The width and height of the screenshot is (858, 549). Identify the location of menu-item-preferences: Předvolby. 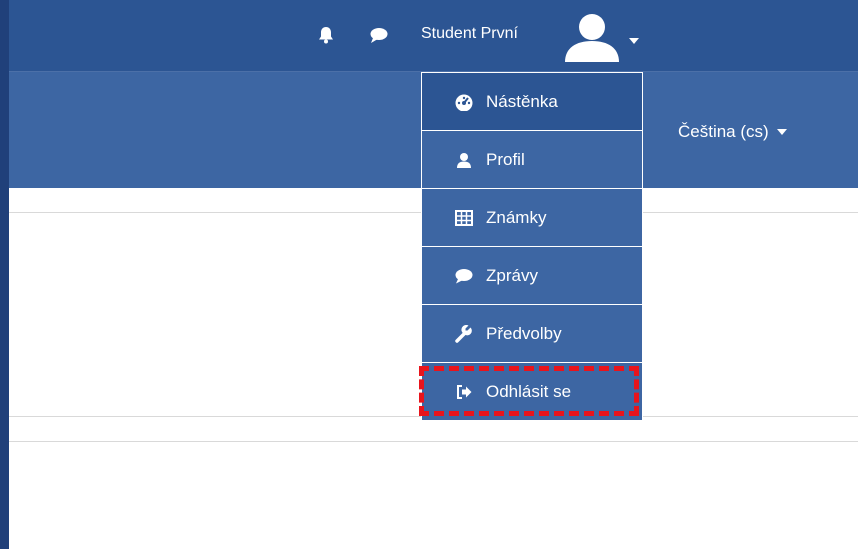
(532, 334).